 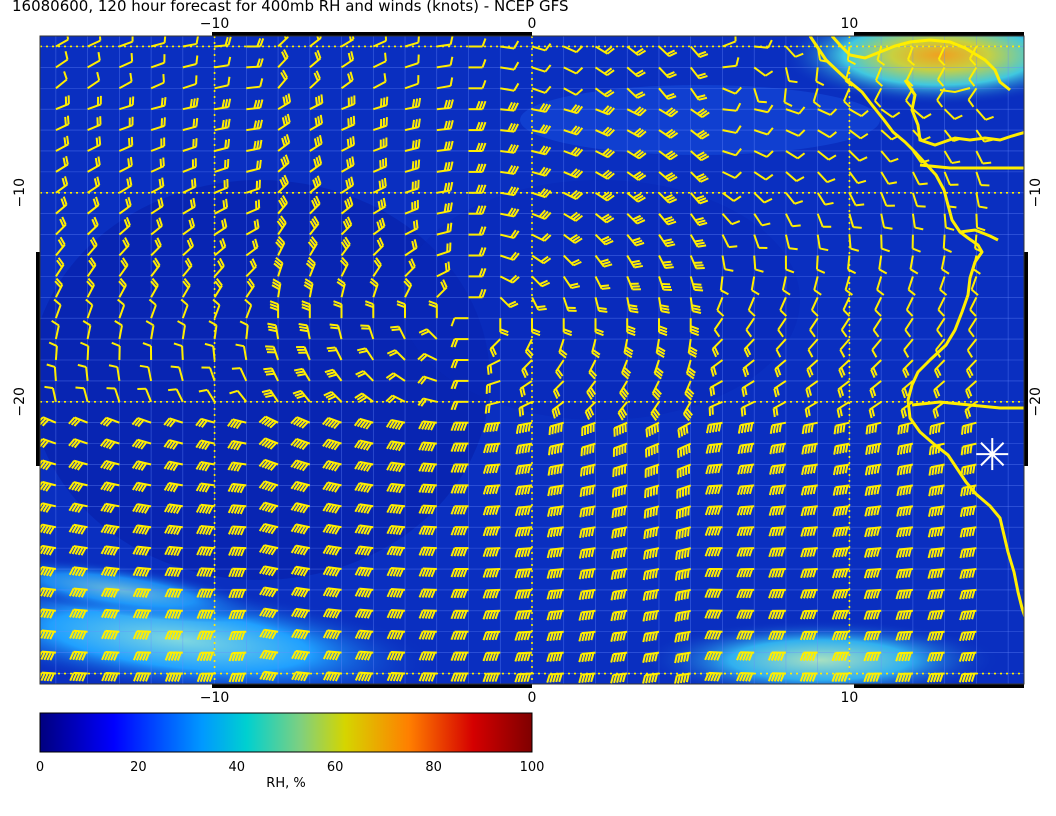 I want to click on colorbar-title: RH, %, so click(x=286, y=783).